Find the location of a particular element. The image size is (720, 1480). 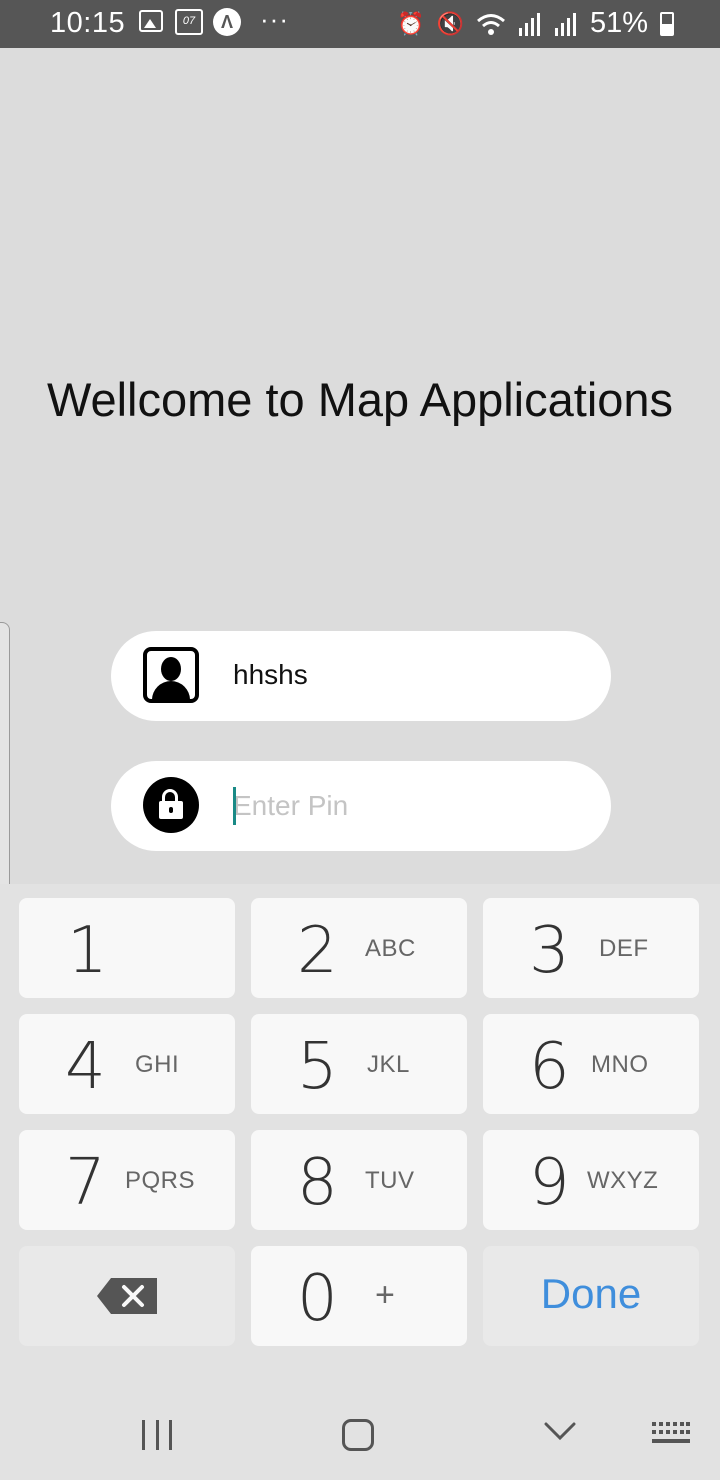

done-label: Done is located at coordinates (591, 1293).